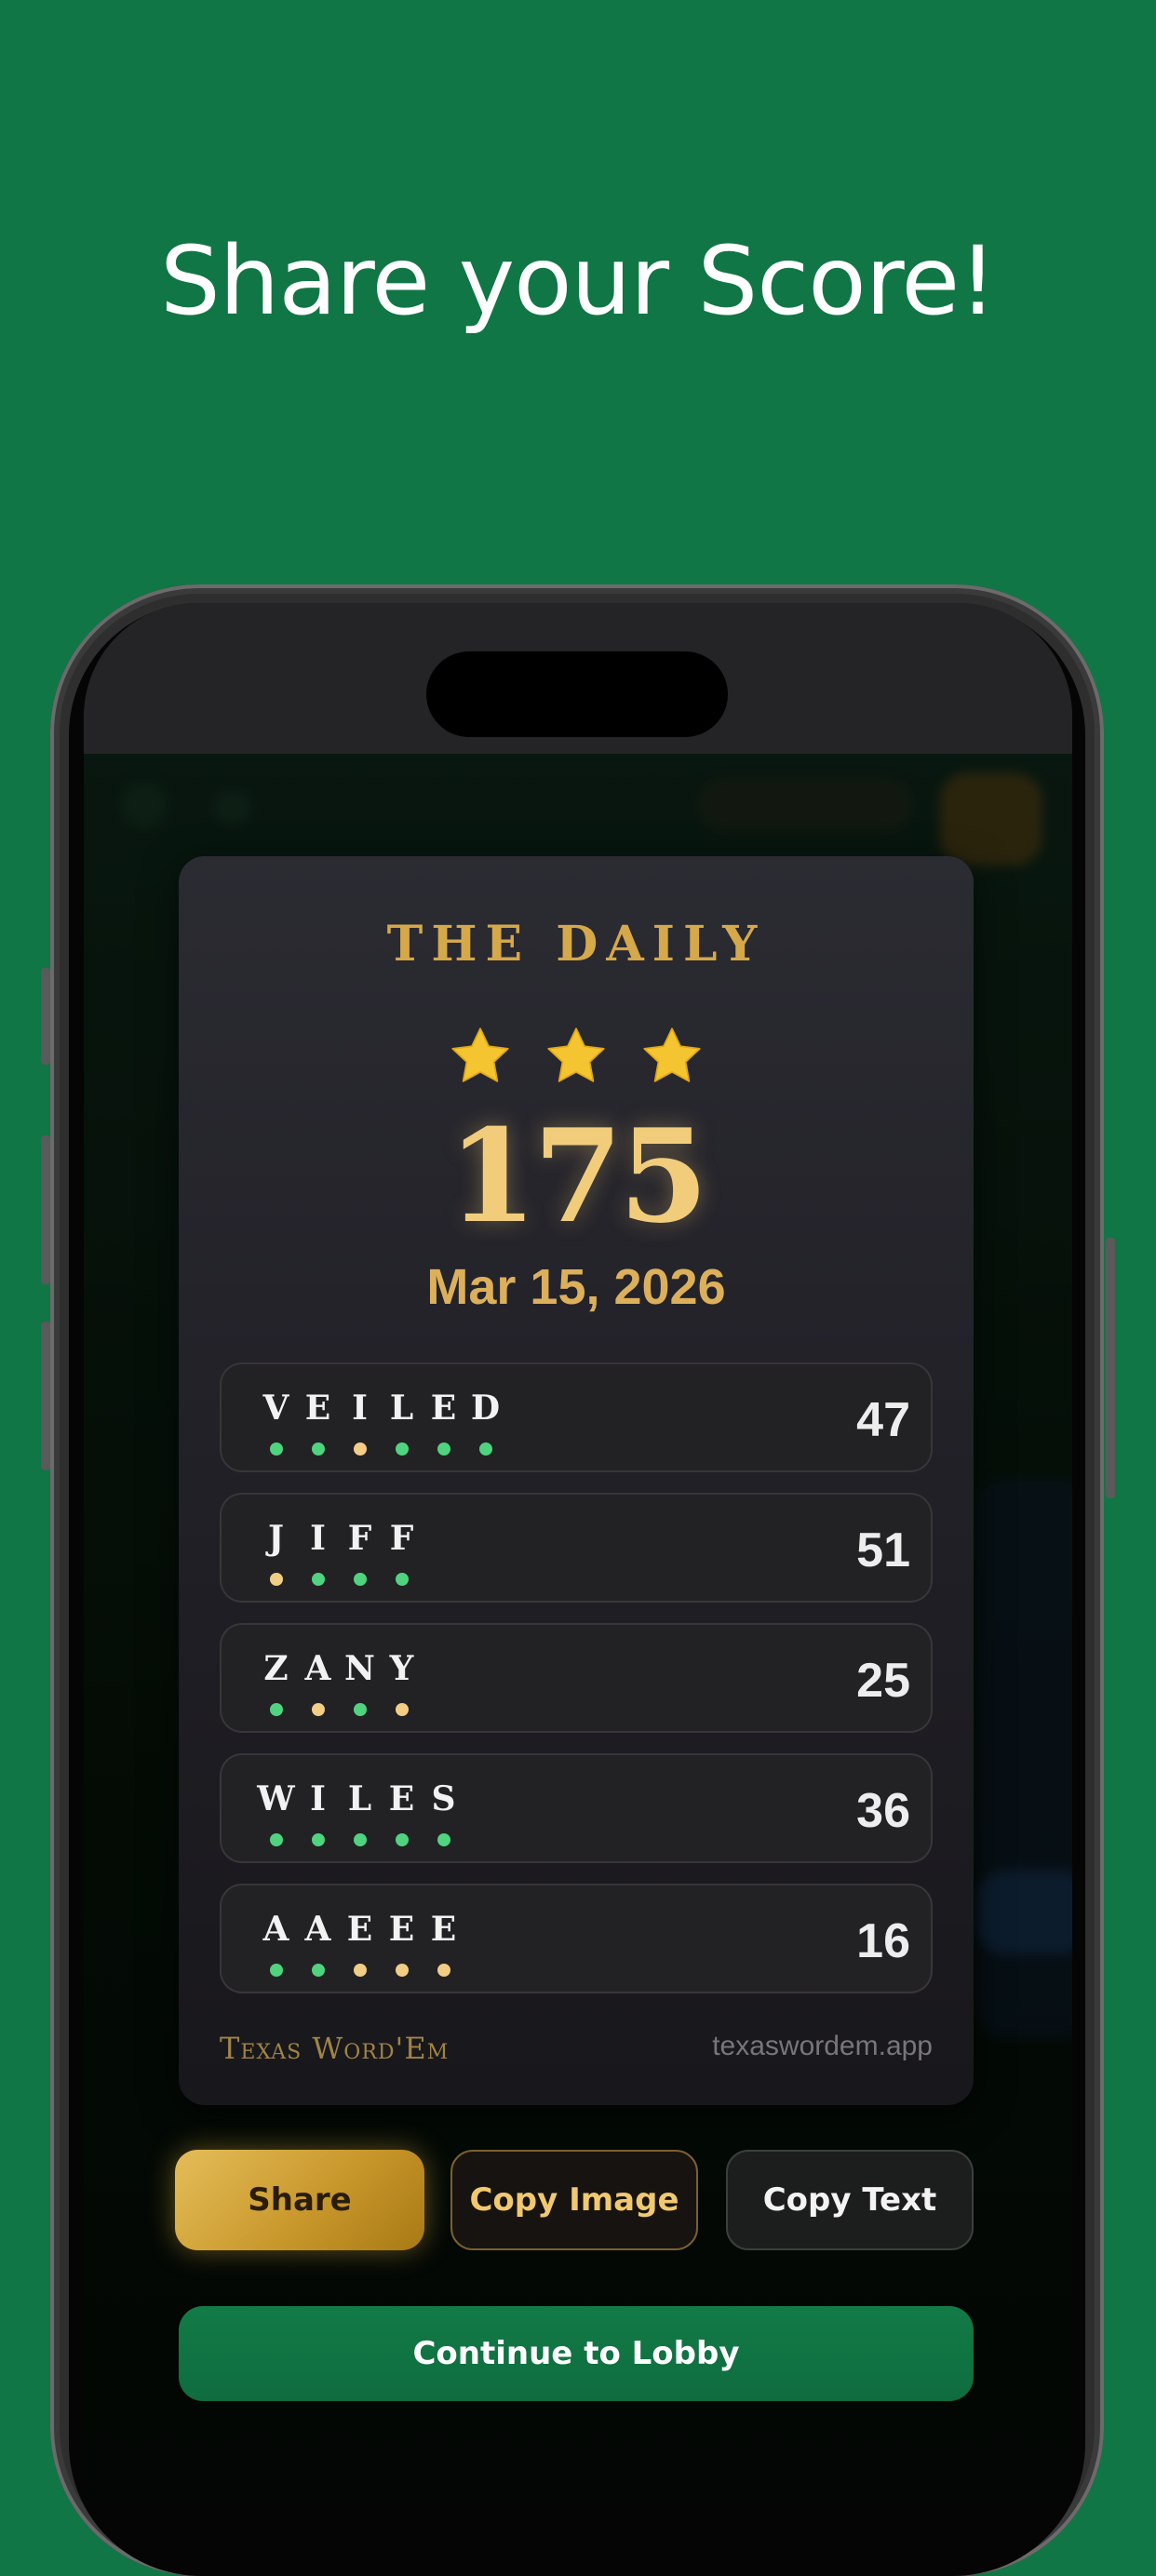 The width and height of the screenshot is (1156, 2576). What do you see at coordinates (576, 1678) in the screenshot?
I see `word-row: ZANY 25` at bounding box center [576, 1678].